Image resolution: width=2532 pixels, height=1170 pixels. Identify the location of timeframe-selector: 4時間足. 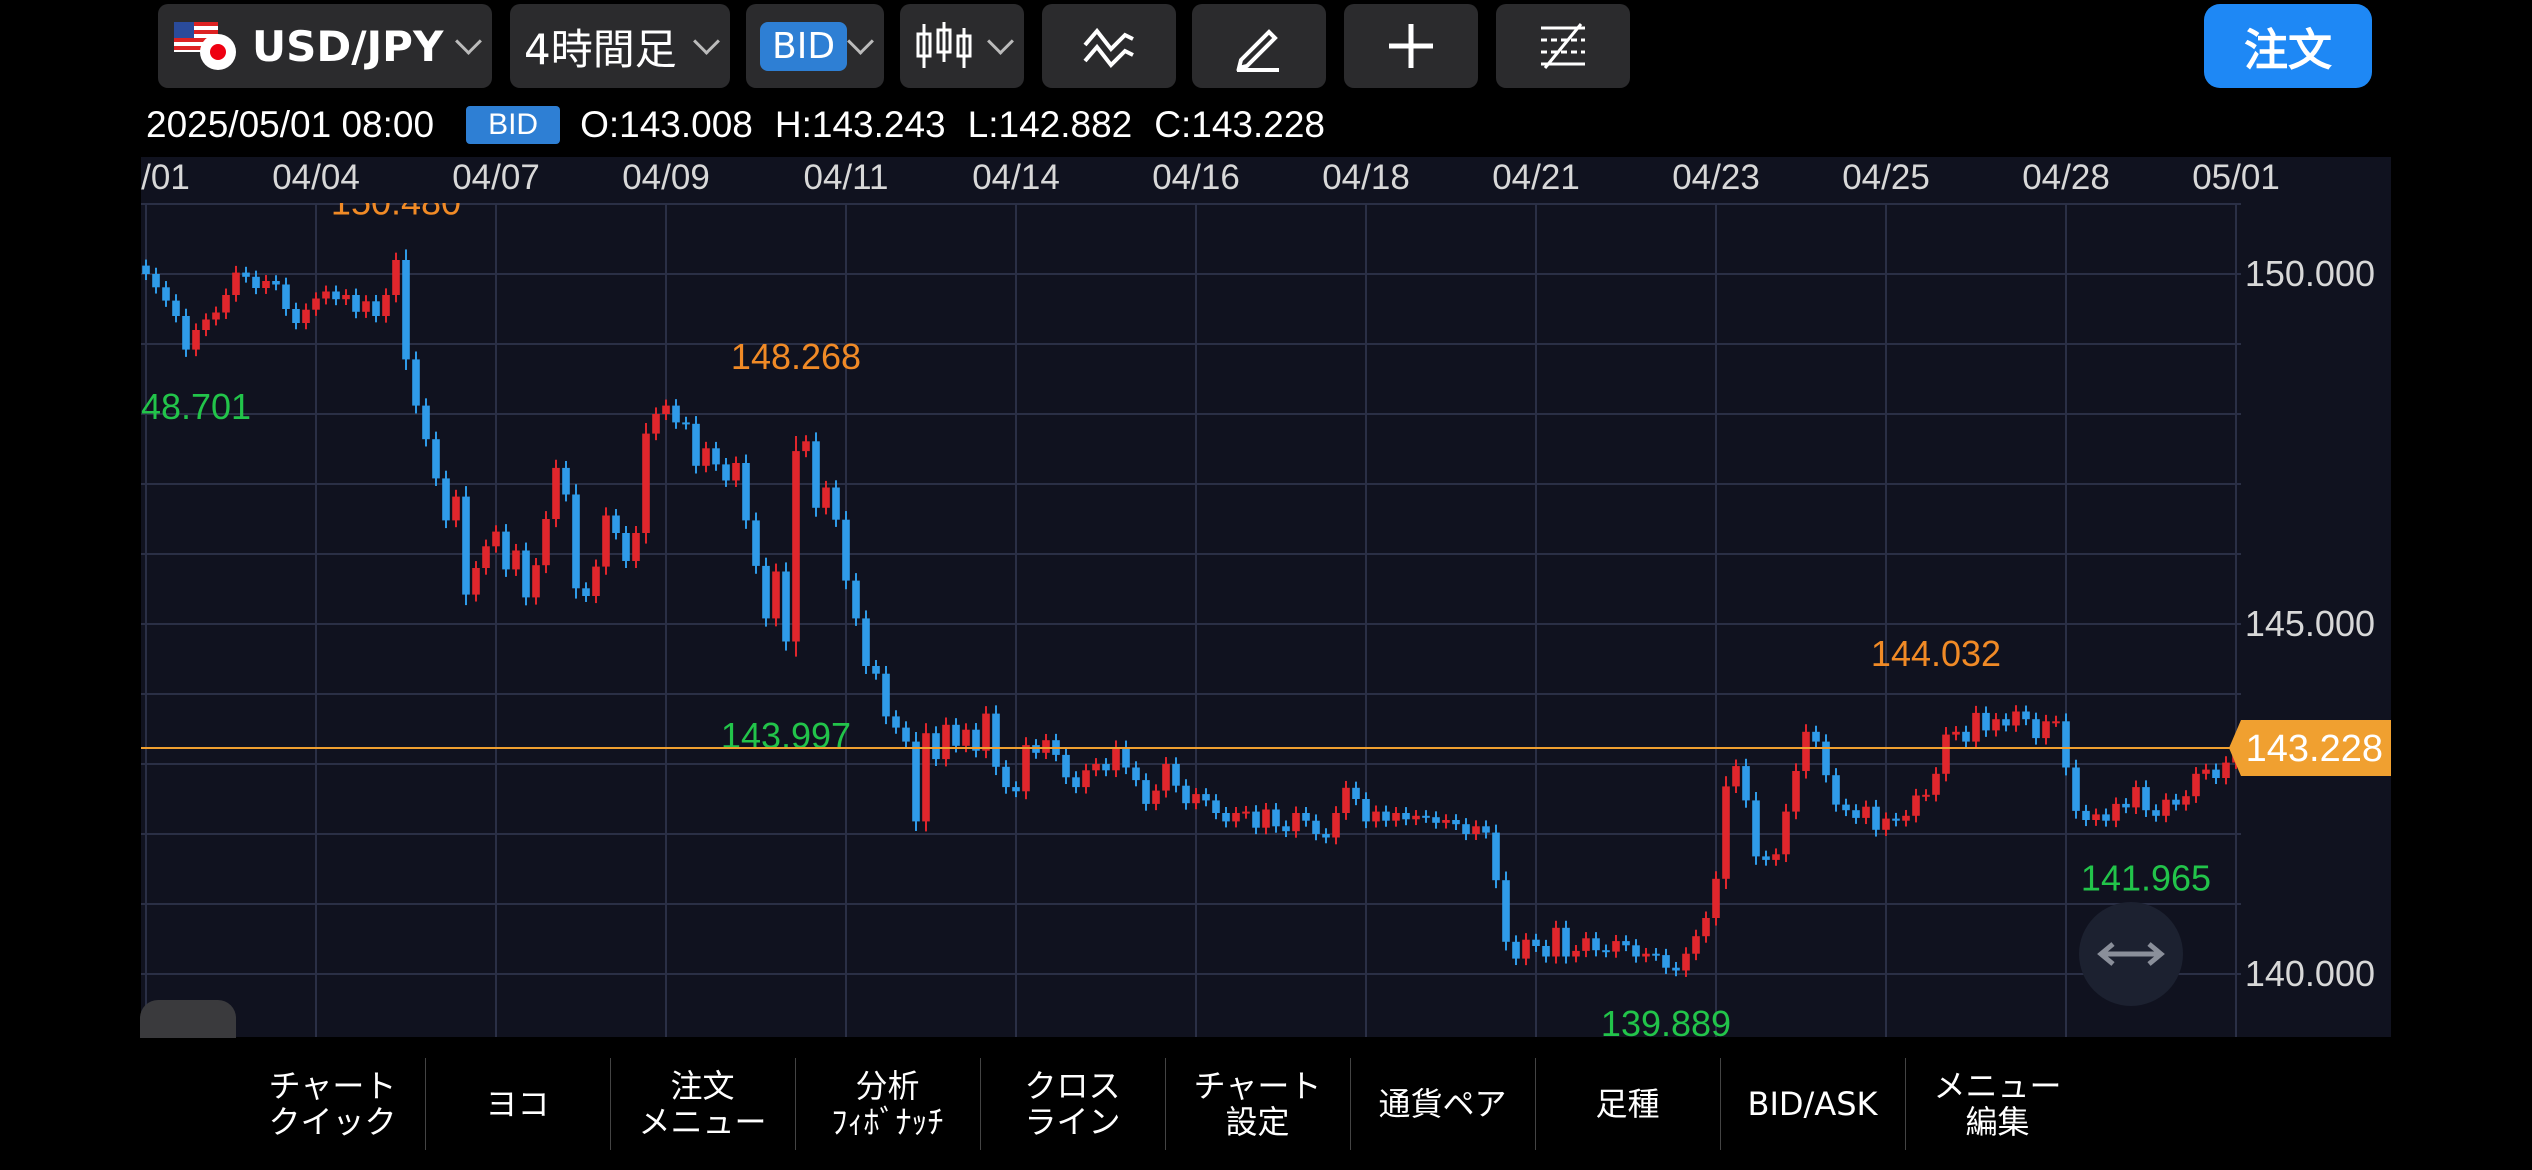
(620, 46).